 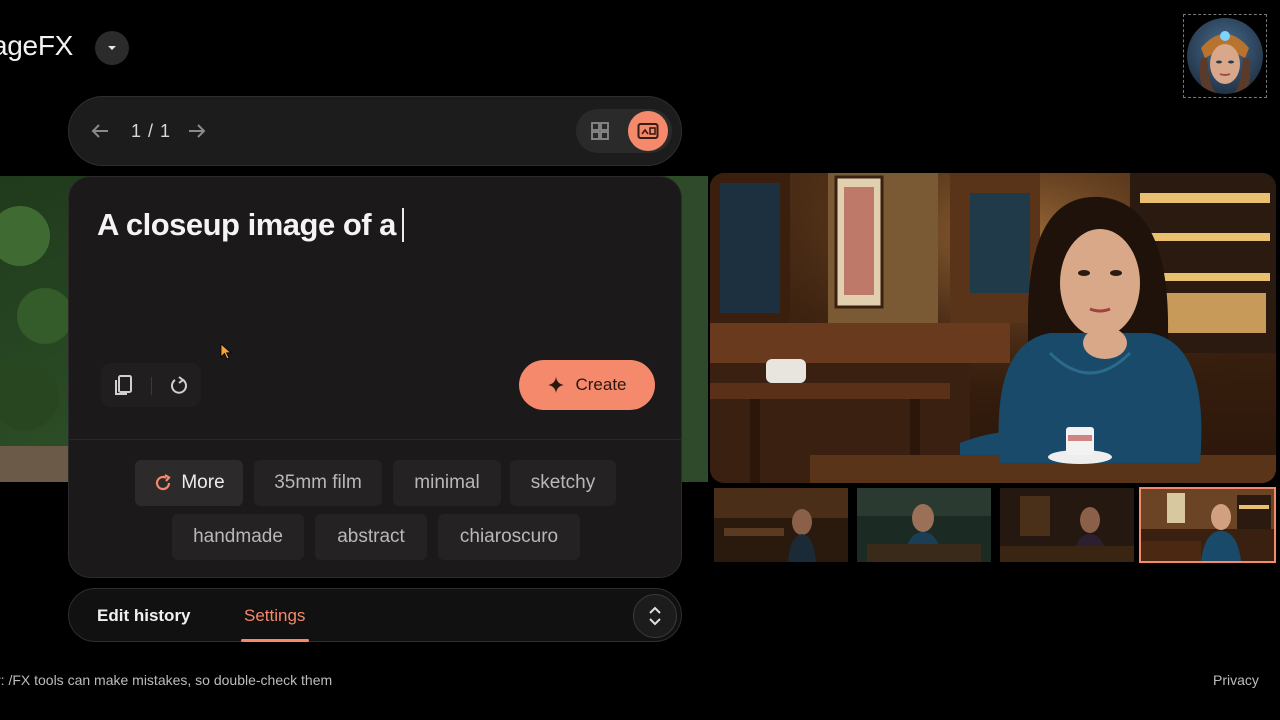 I want to click on style-chip-minimal: minimal, so click(x=447, y=483).